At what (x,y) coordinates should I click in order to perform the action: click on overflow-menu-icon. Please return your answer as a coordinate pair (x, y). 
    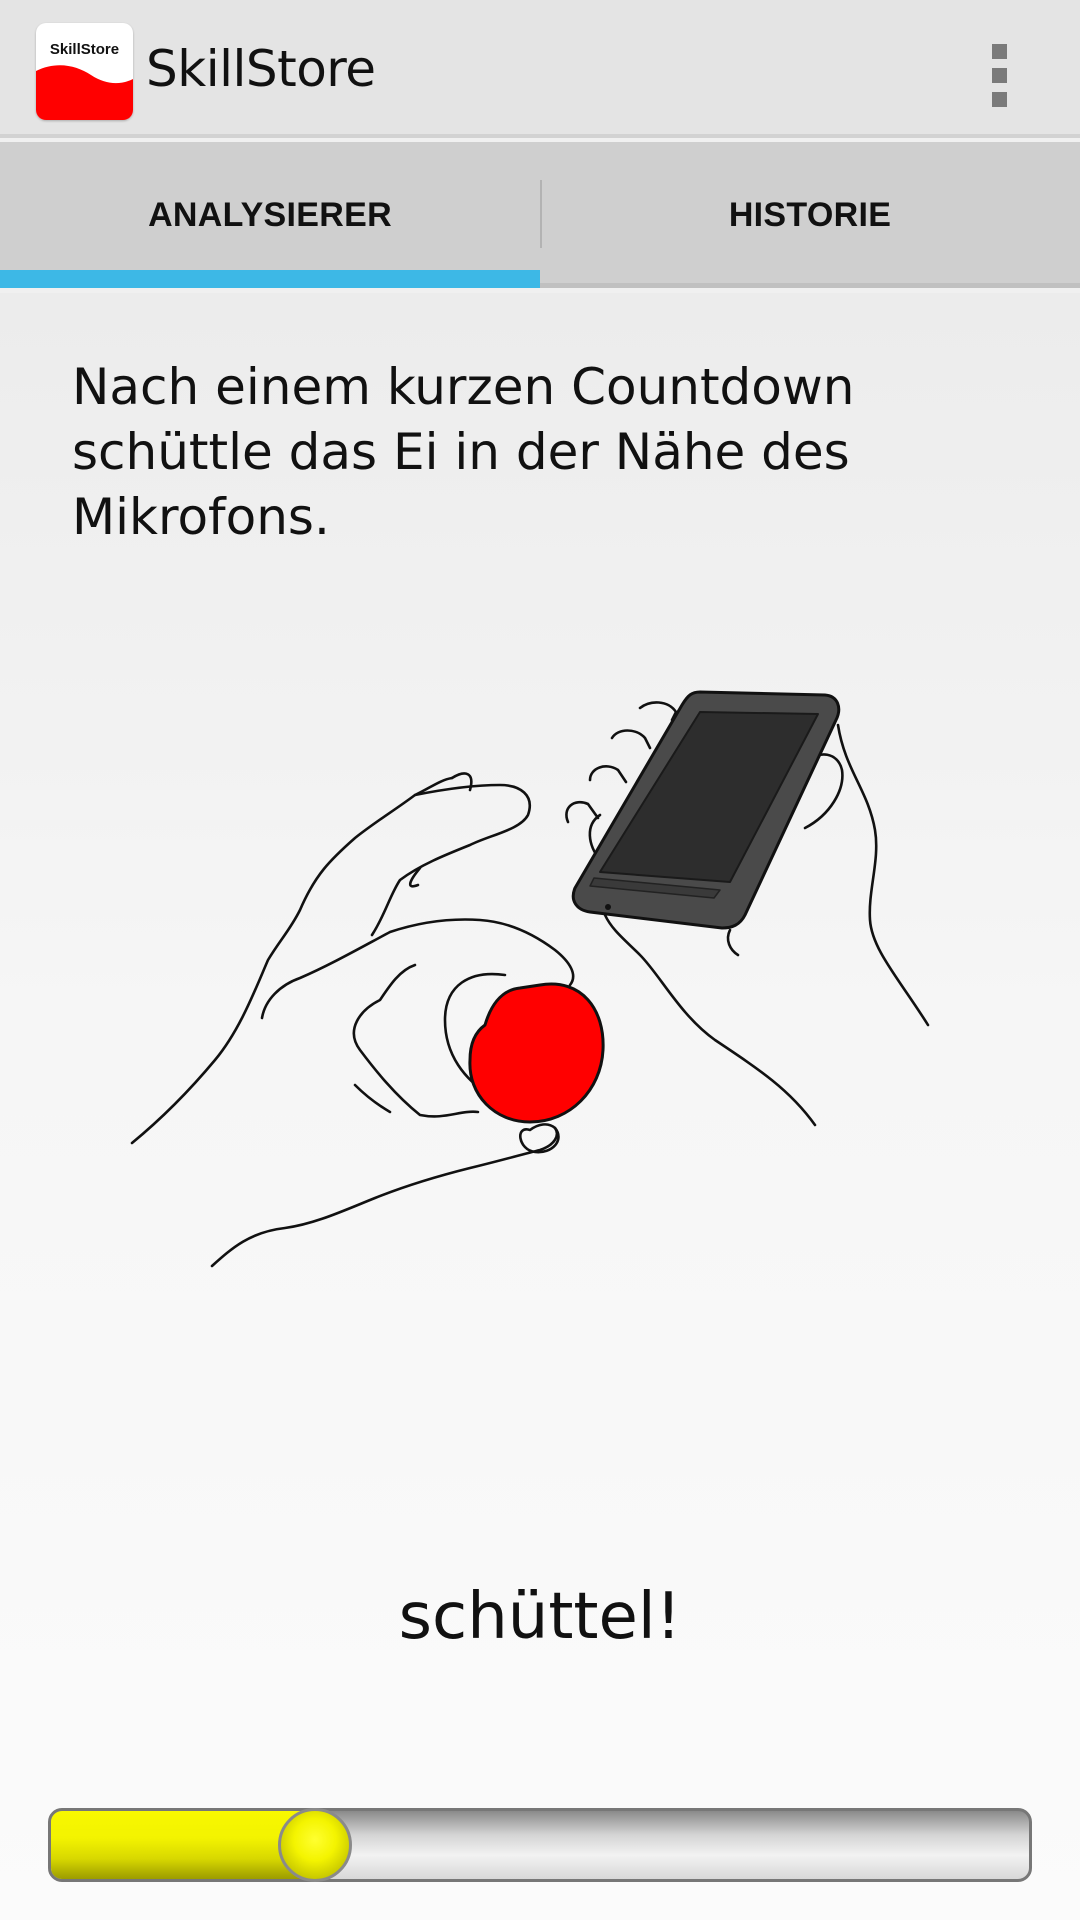
    Looking at the image, I should click on (999, 75).